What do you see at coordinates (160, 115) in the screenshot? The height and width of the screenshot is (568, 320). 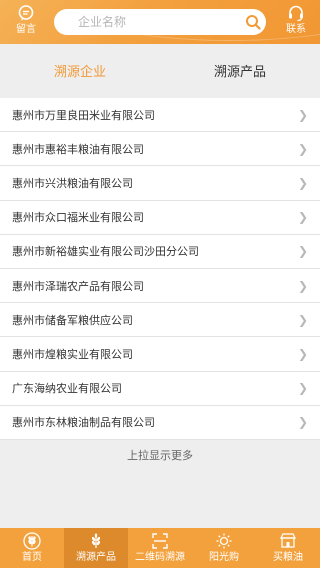 I see `list-item: 惠州市万里良田米业有限公司 ❯` at bounding box center [160, 115].